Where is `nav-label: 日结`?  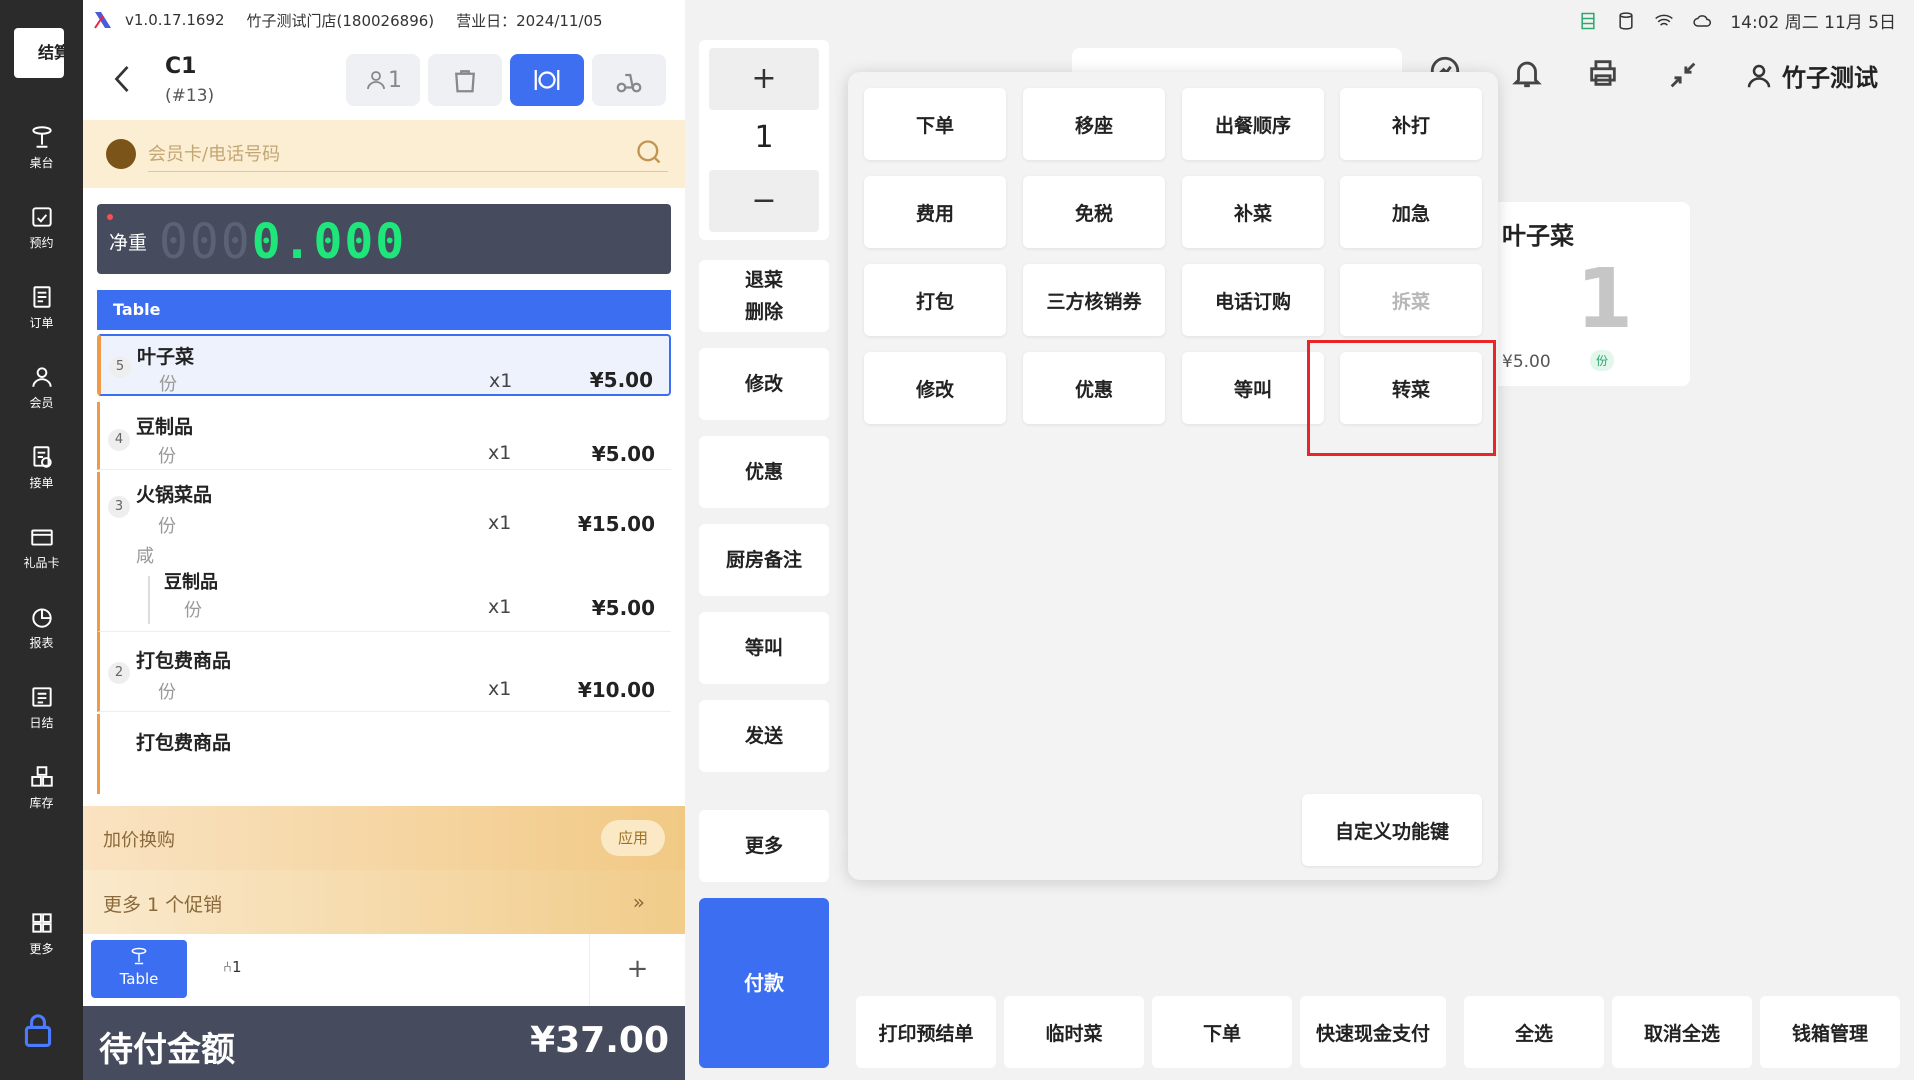
nav-label: 日结 is located at coordinates (41, 722).